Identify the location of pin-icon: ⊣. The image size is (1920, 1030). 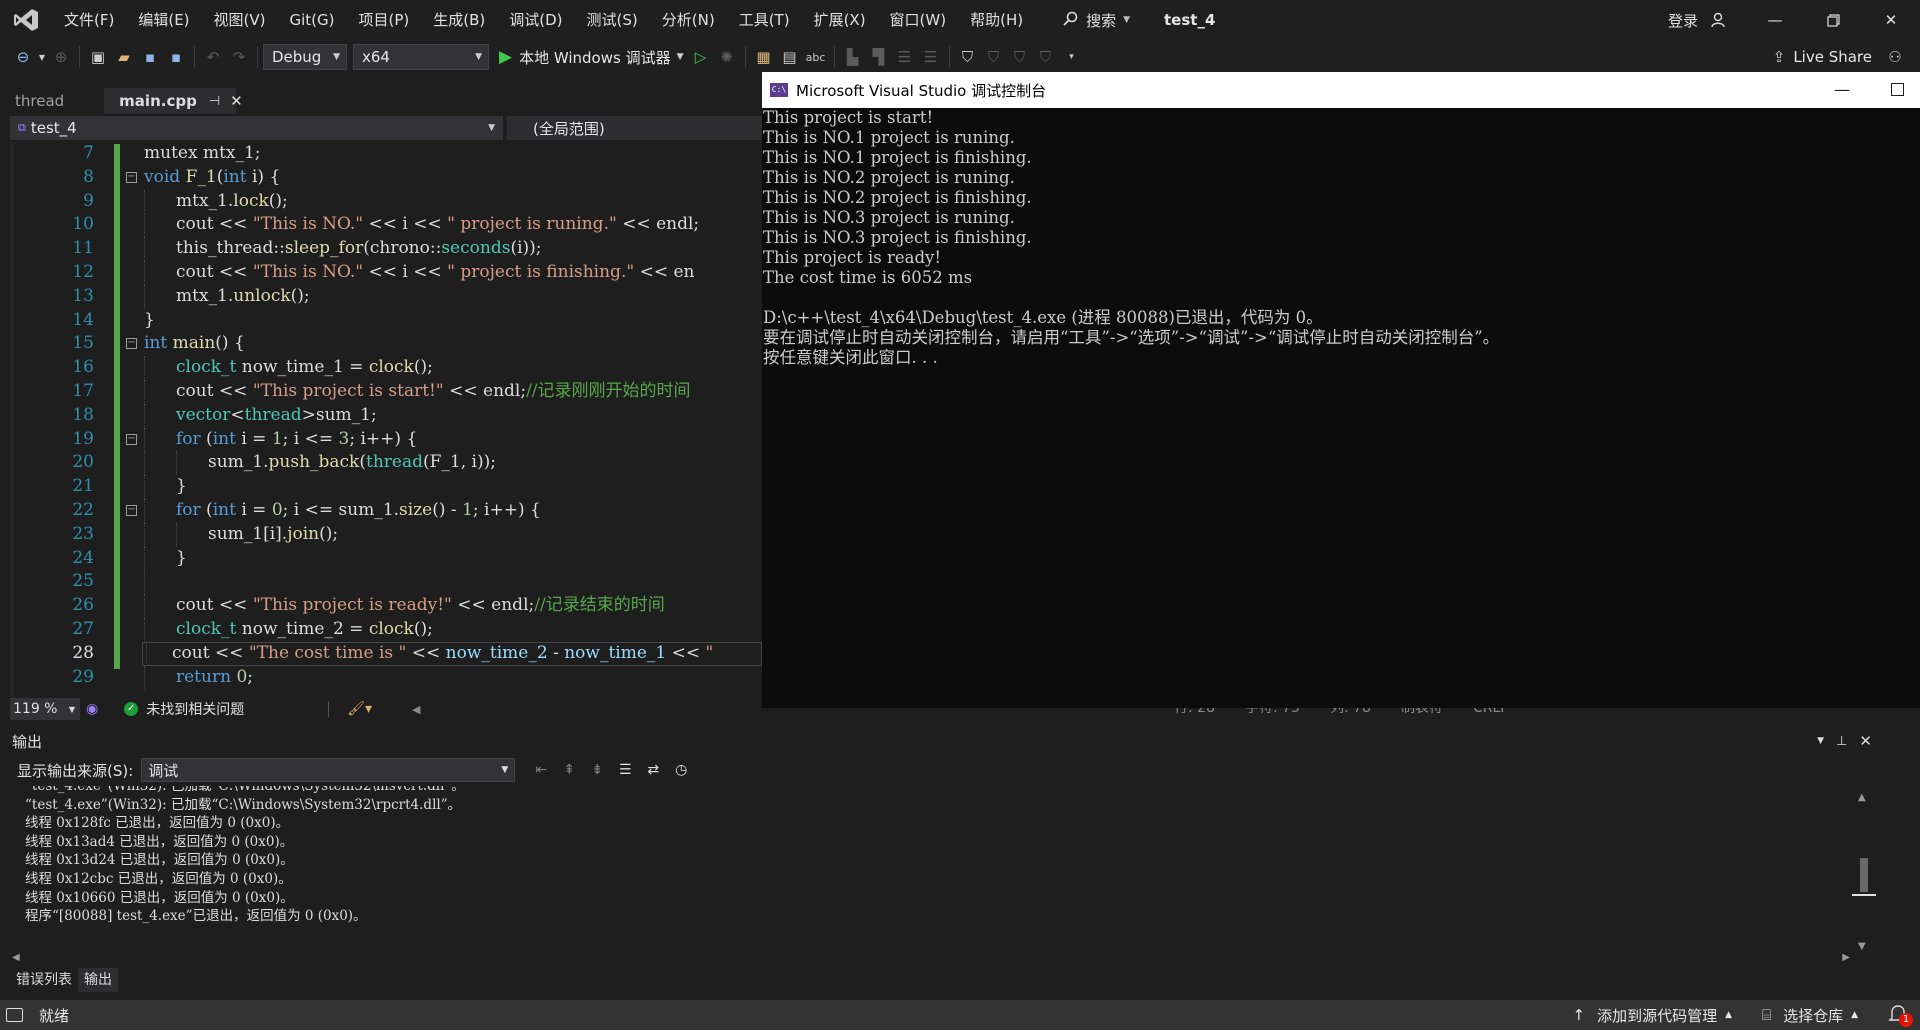
(214, 101).